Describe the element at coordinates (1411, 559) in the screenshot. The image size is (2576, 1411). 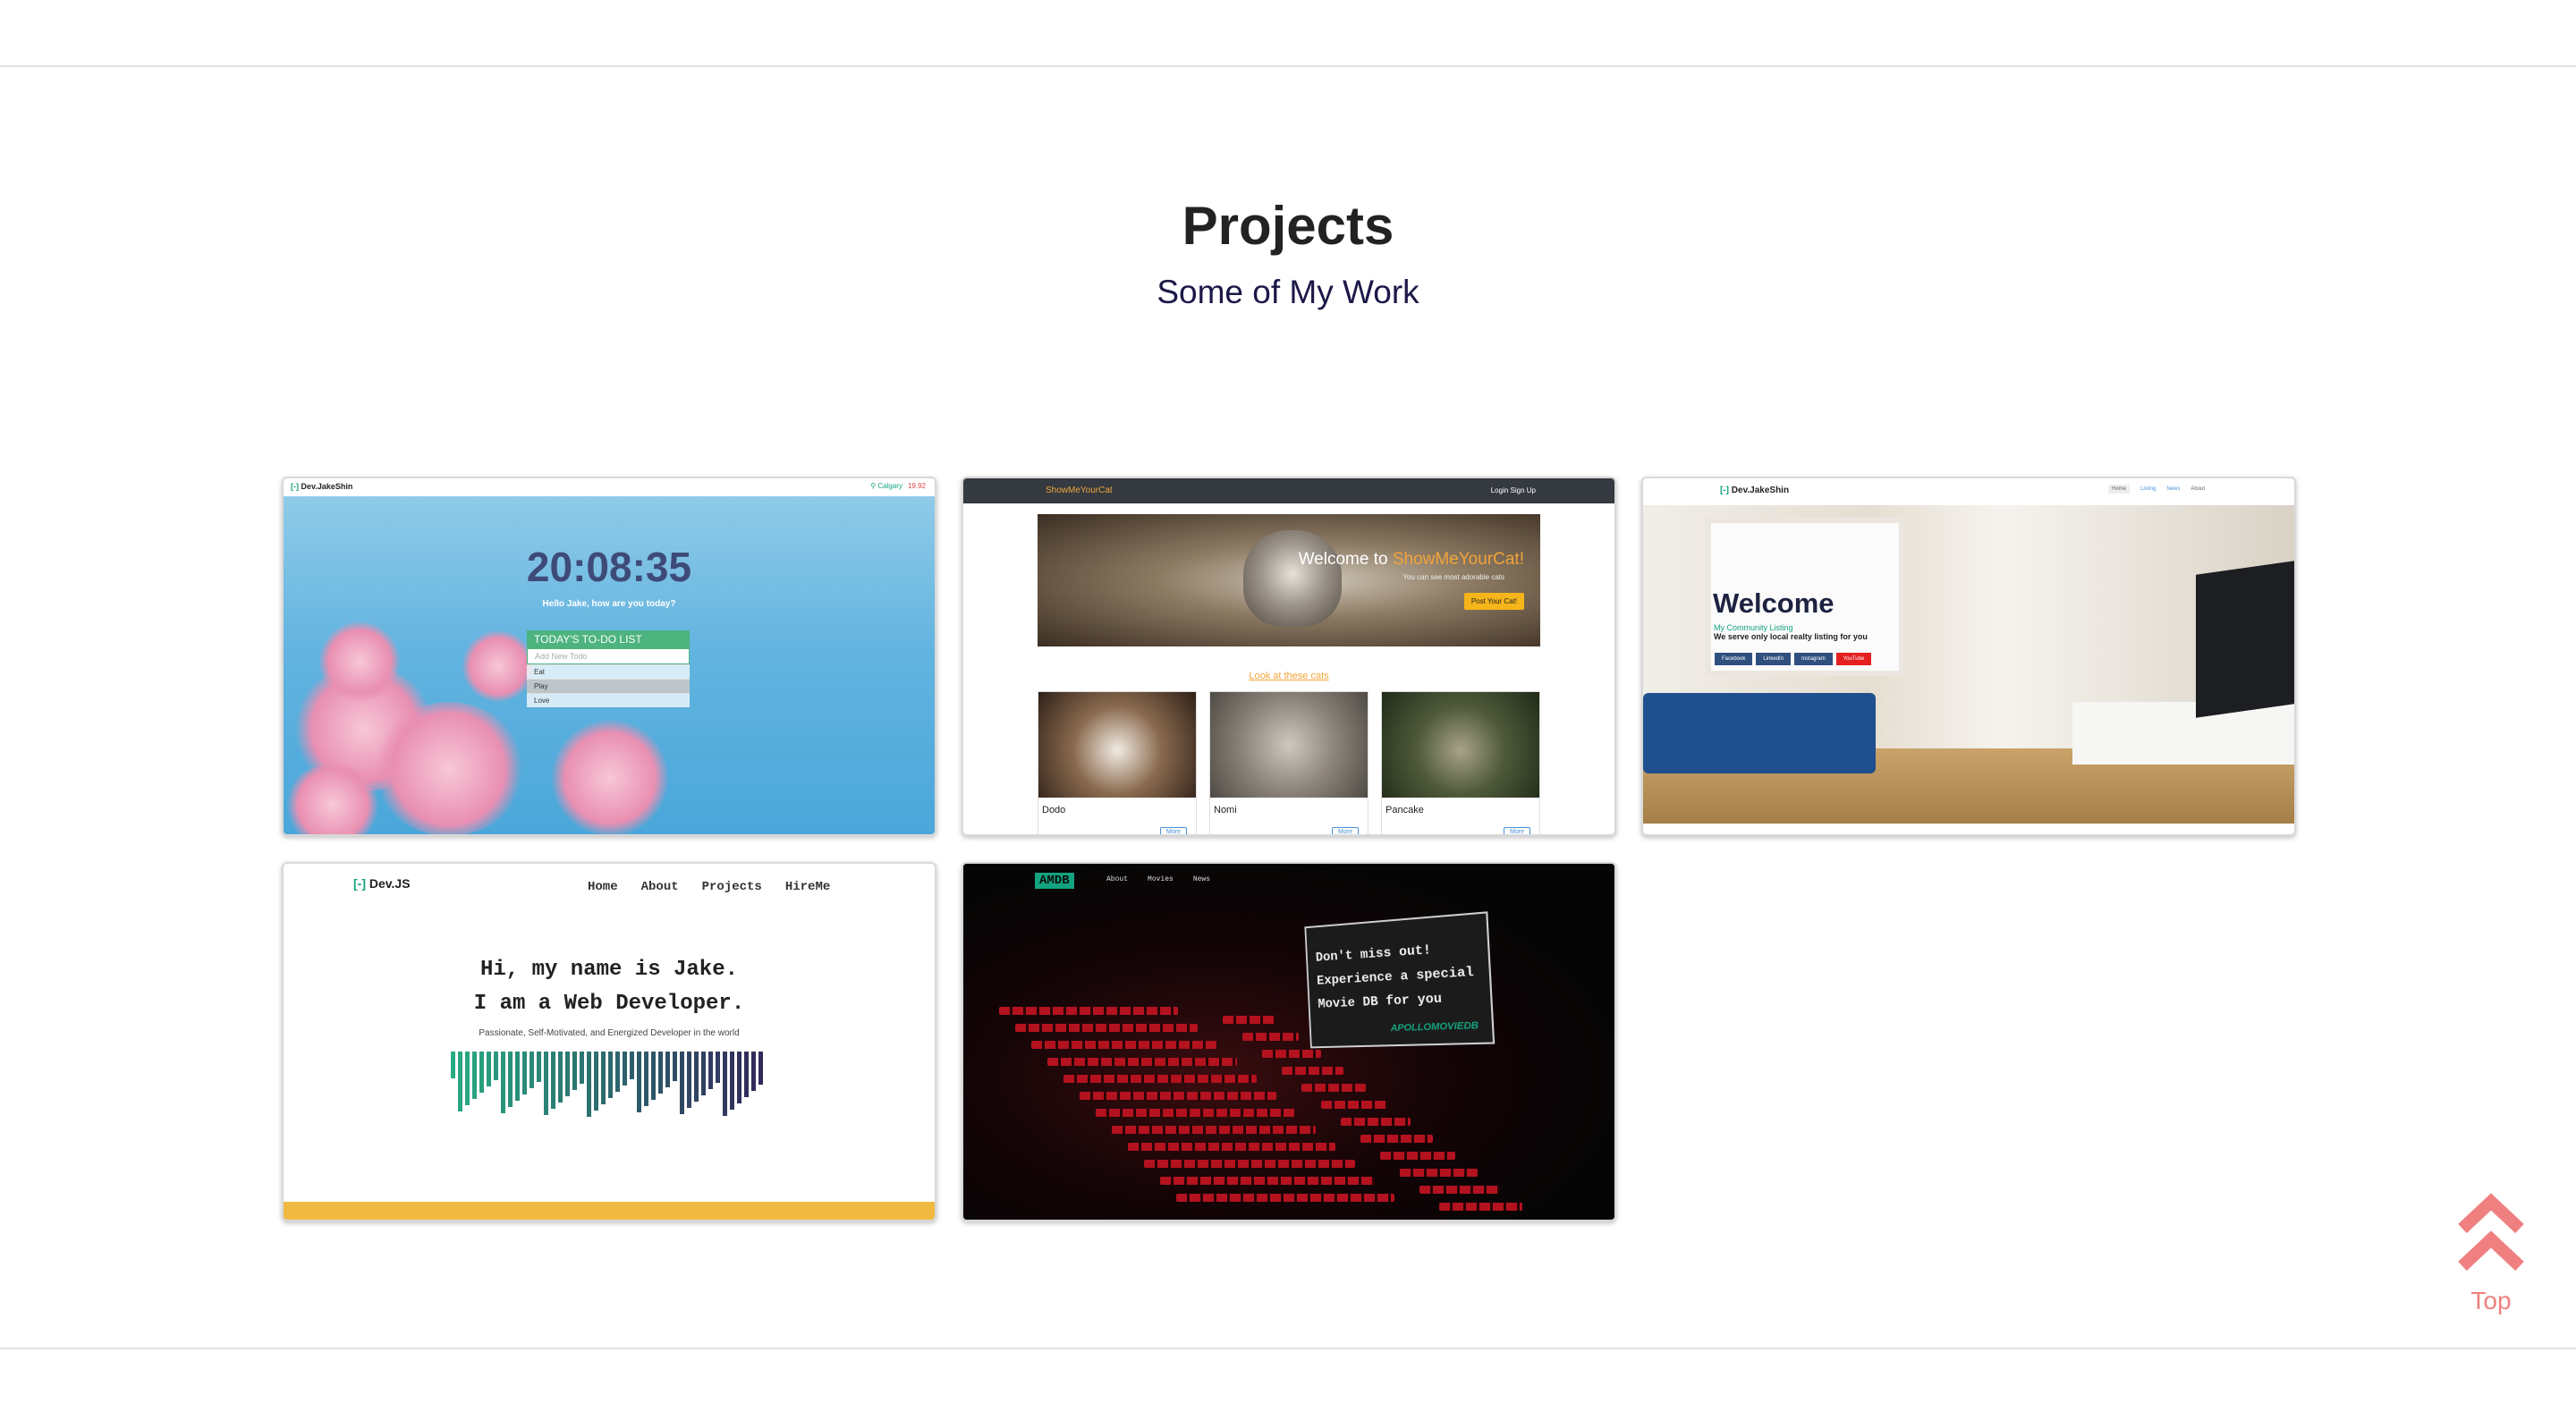
I see `hero-title: Welcome to ShowMeYourCat!` at that location.